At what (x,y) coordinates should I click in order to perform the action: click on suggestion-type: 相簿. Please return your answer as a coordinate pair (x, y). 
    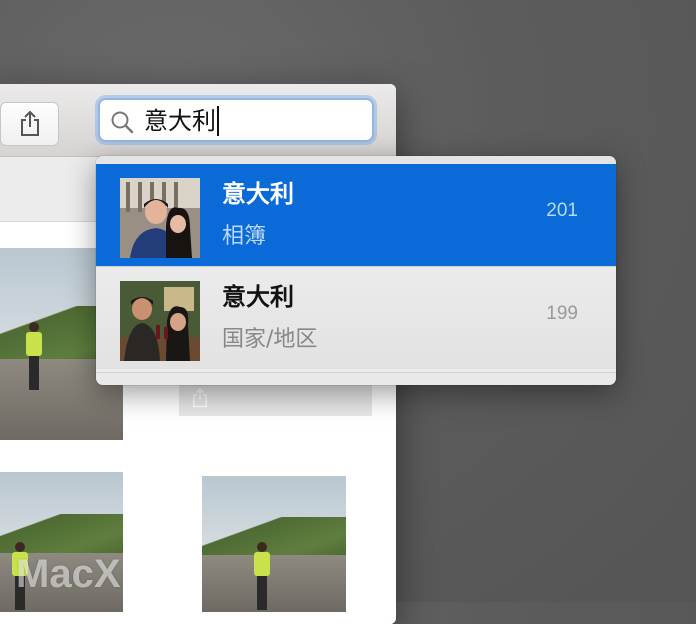
    Looking at the image, I should click on (244, 236).